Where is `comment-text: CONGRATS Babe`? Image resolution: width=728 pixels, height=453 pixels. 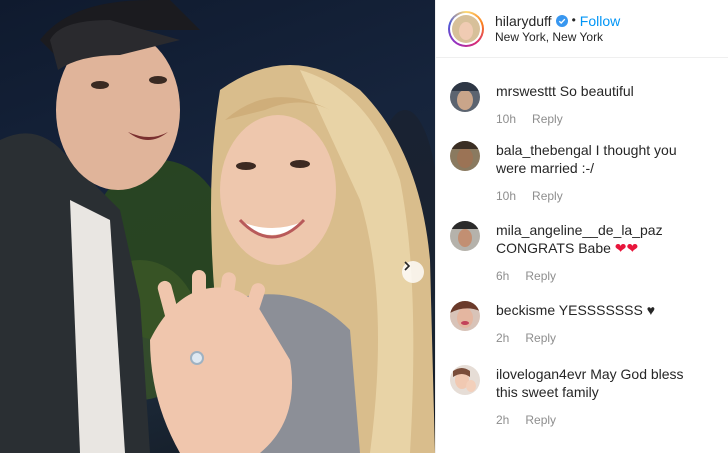 comment-text: CONGRATS Babe is located at coordinates (553, 248).